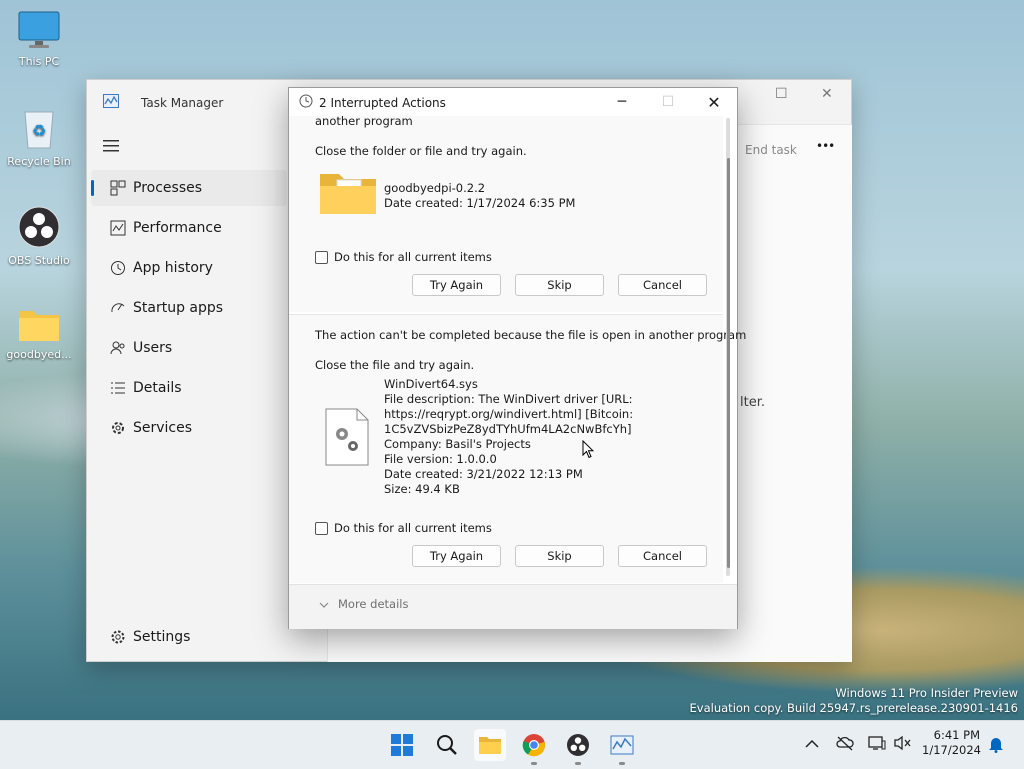 Image resolution: width=1024 pixels, height=769 pixels. I want to click on mouse-cursor-icon, so click(588, 450).